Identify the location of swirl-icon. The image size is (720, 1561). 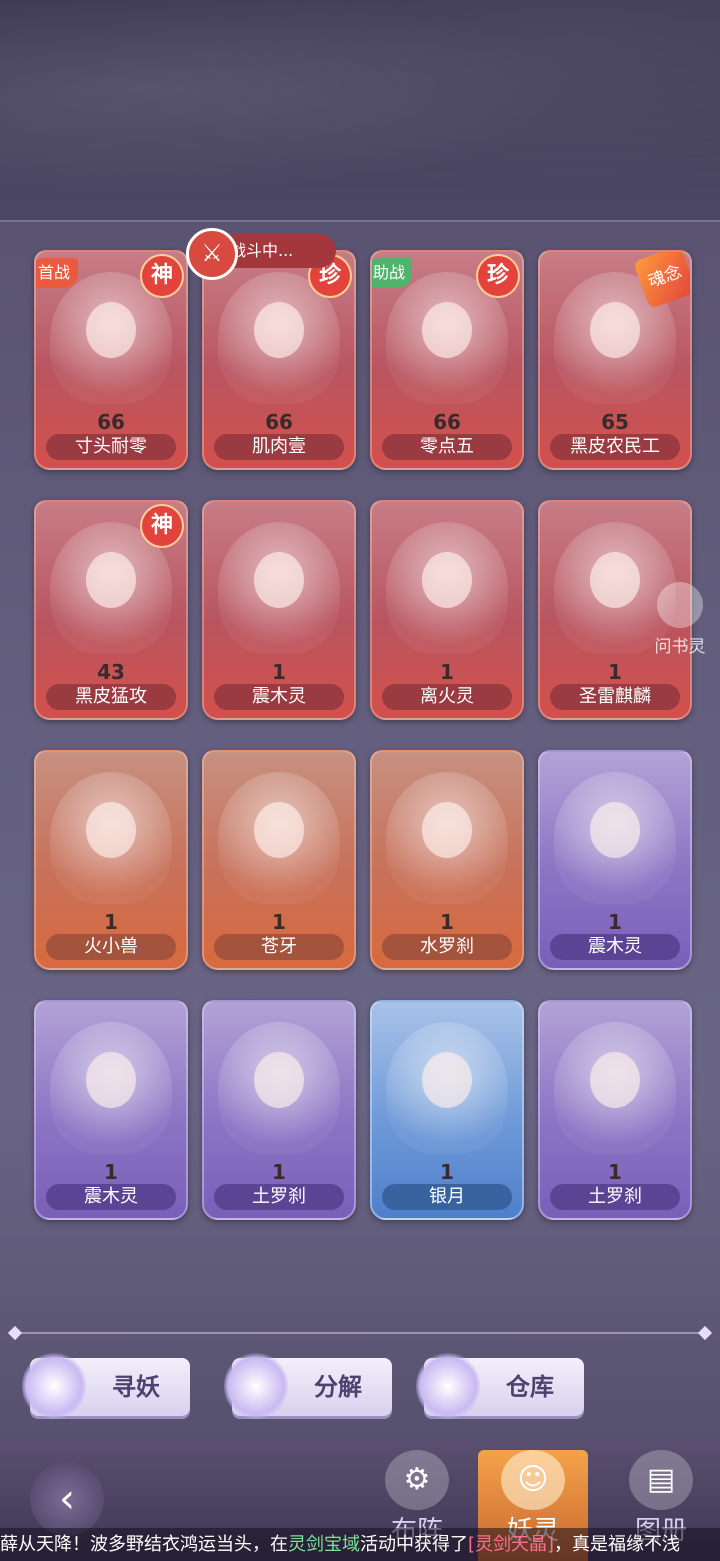
(256, 1386).